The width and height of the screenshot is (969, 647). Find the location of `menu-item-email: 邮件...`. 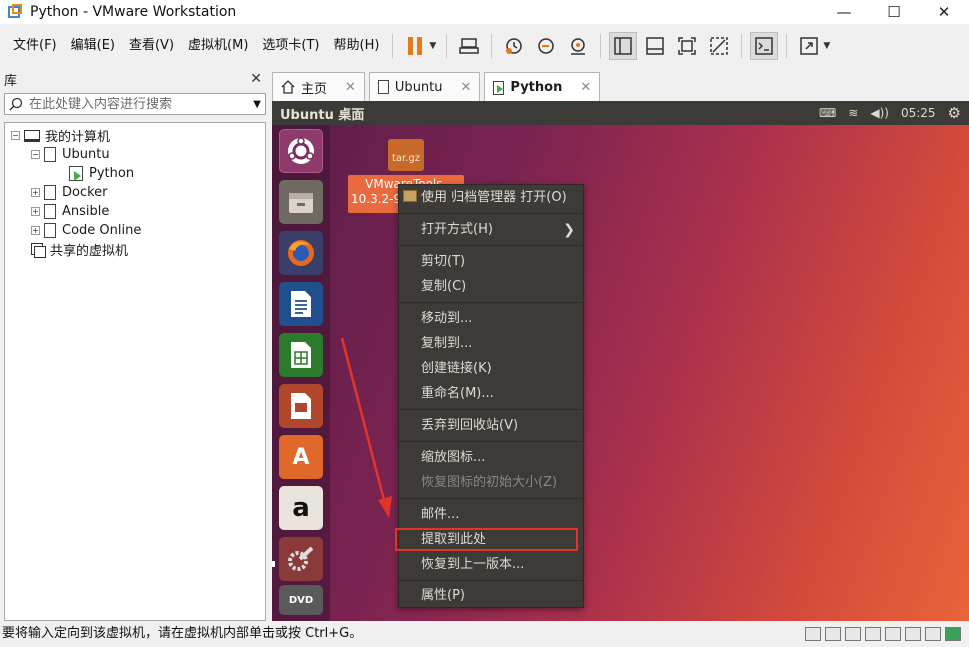

menu-item-email: 邮件... is located at coordinates (491, 515).